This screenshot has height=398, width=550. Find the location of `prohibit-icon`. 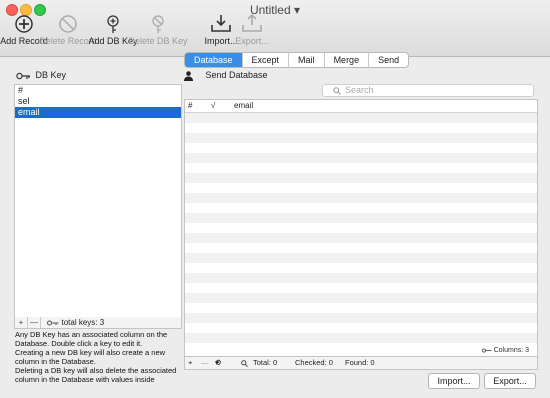

prohibit-icon is located at coordinates (68, 24).